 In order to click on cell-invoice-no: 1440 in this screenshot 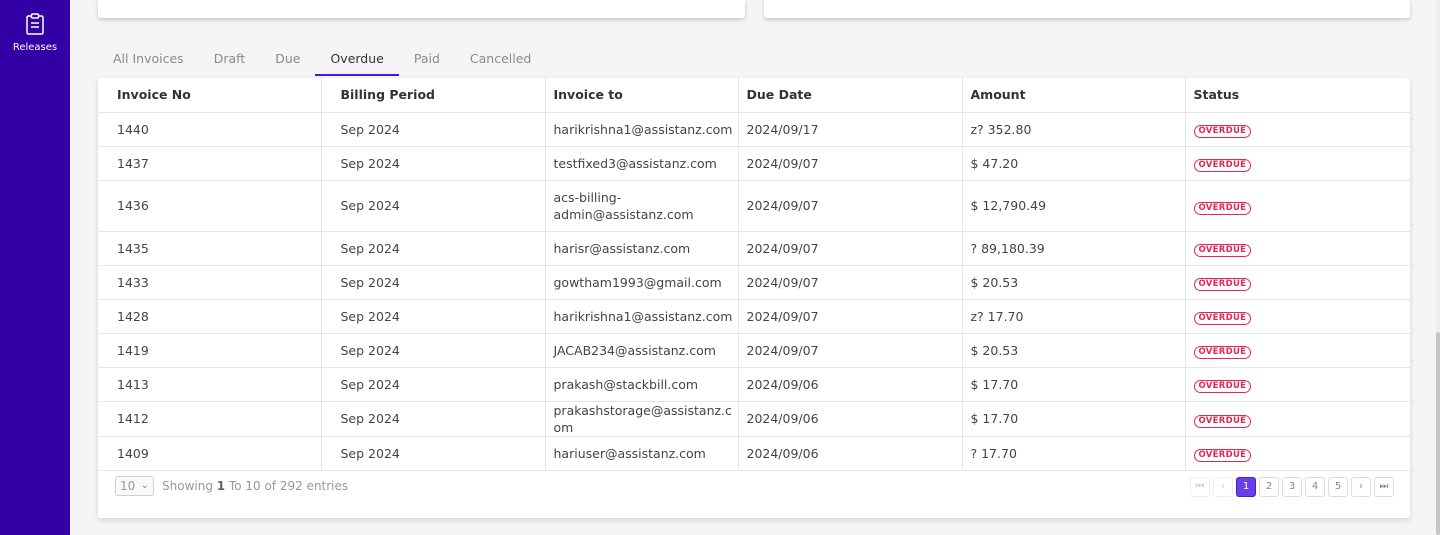, I will do `click(210, 129)`.